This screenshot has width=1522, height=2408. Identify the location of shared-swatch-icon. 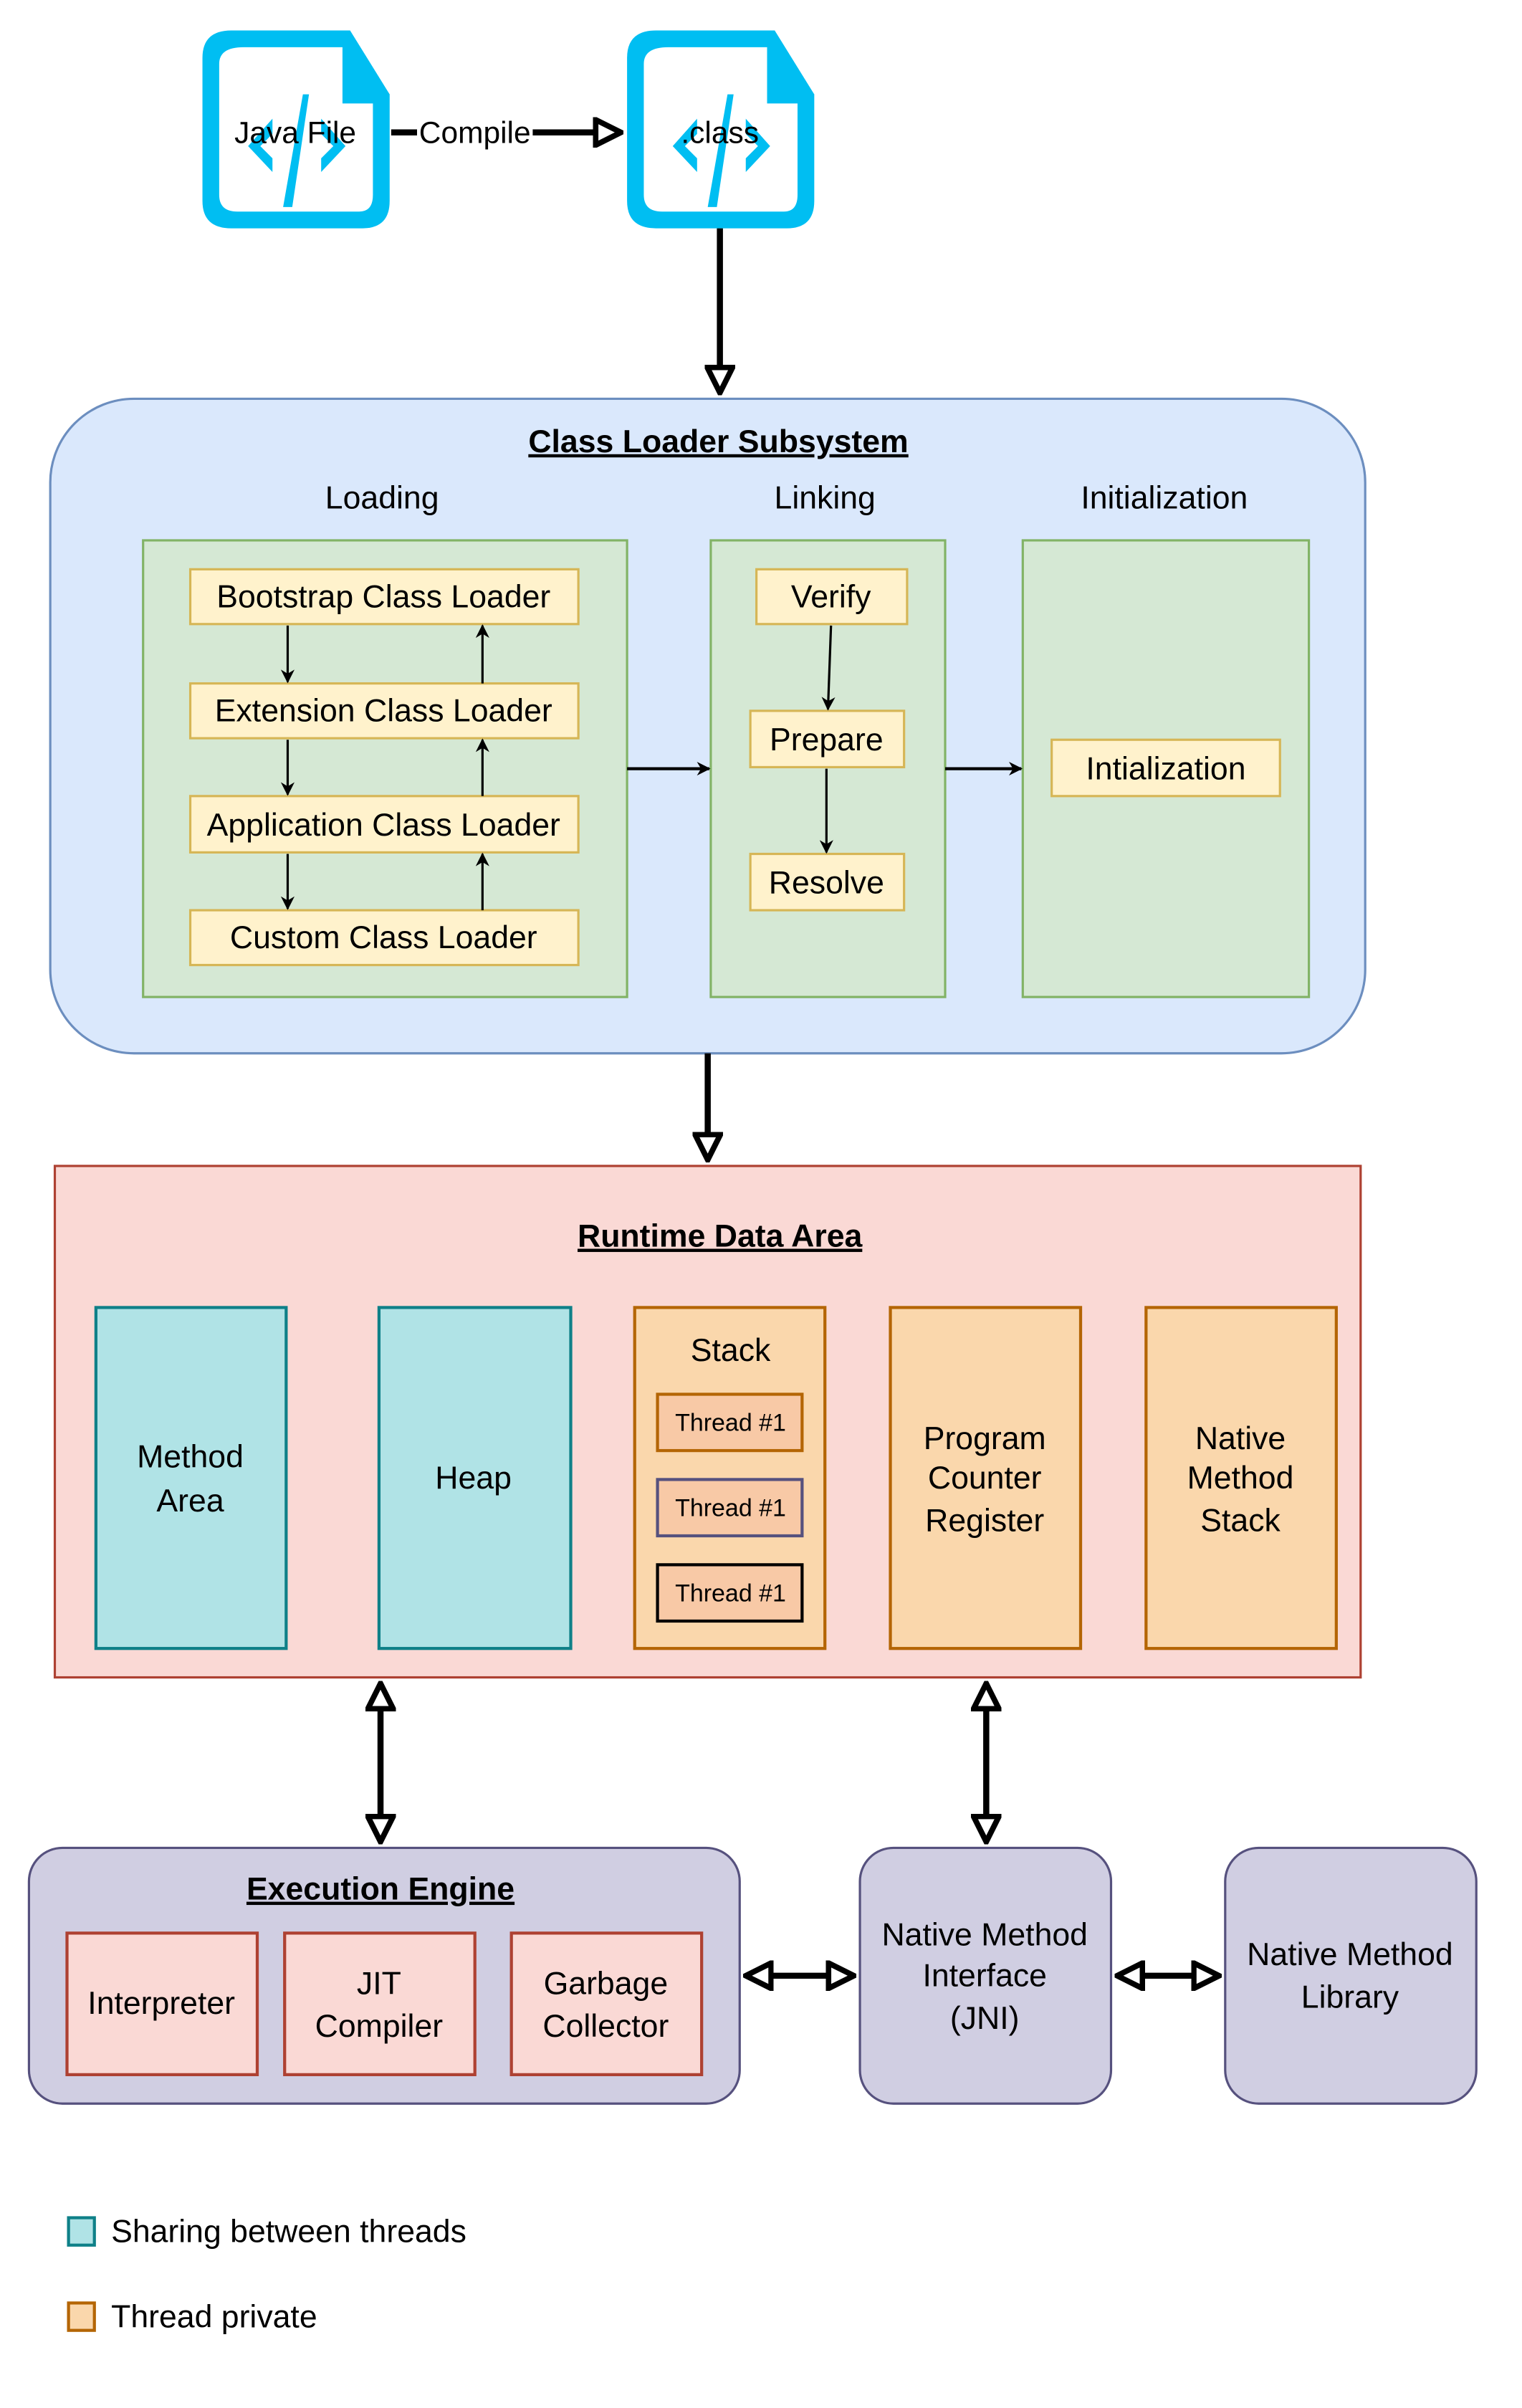
(82, 2231).